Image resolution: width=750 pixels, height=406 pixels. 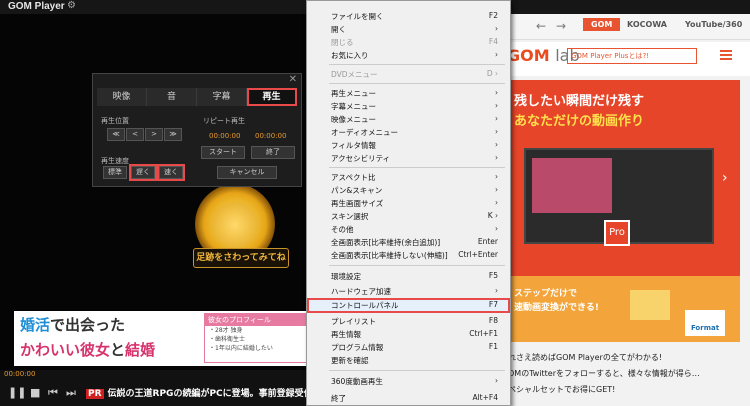 I want to click on profile-line: ・28才 独身, so click(x=226, y=330).